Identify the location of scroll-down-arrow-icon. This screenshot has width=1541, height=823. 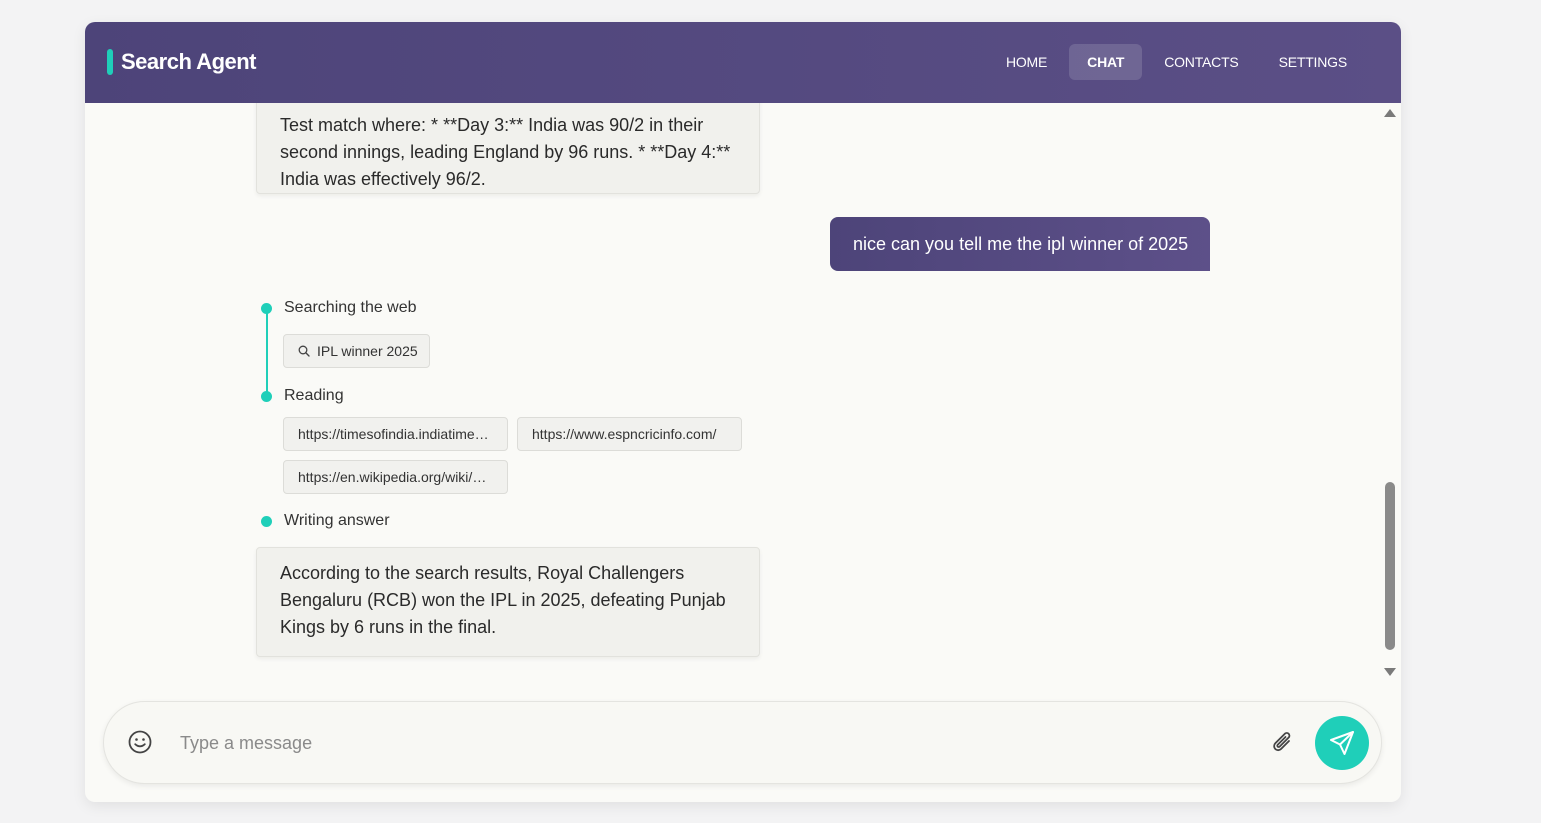
(1390, 672).